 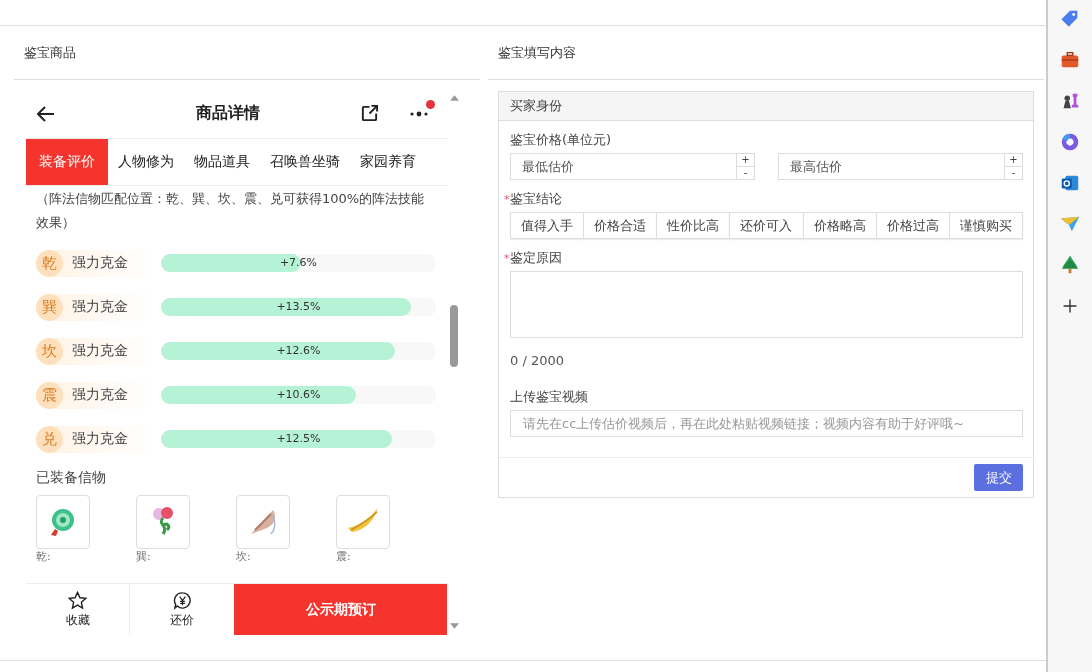 What do you see at coordinates (766, 53) in the screenshot?
I see `panel-title: 鉴宝填写内容` at bounding box center [766, 53].